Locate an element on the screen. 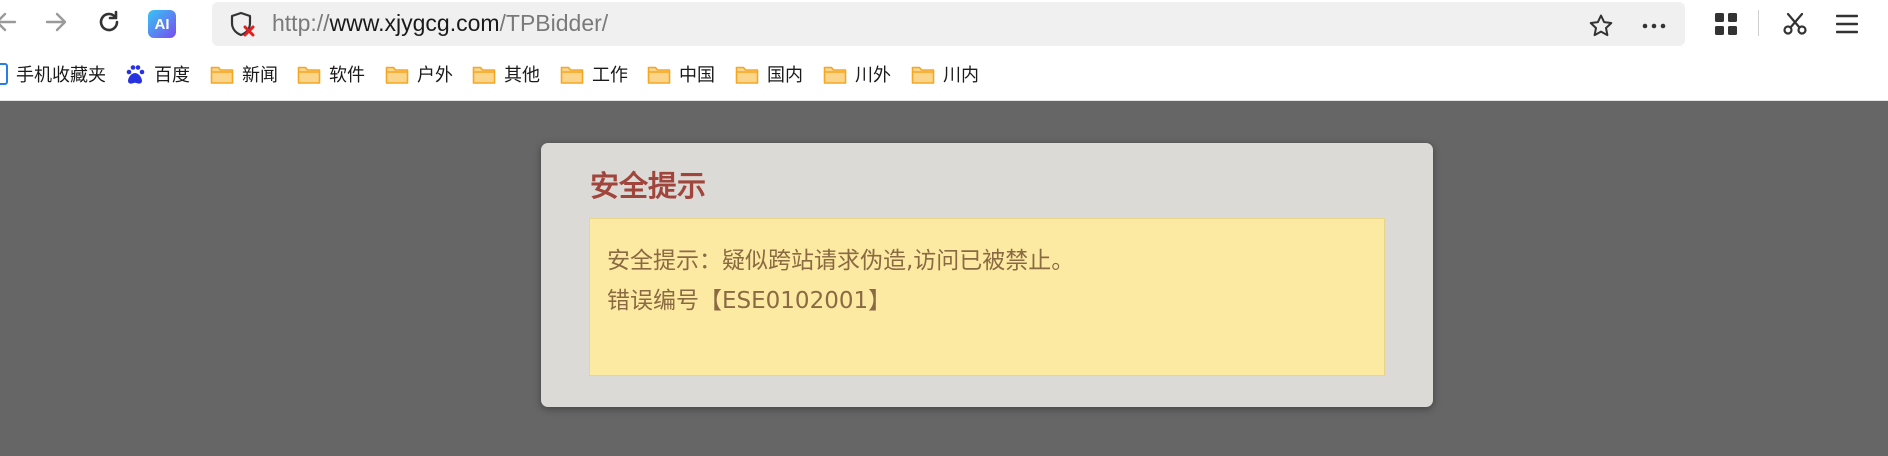 This screenshot has height=456, width=1888. bookmark-folder: 户外 is located at coordinates (419, 74).